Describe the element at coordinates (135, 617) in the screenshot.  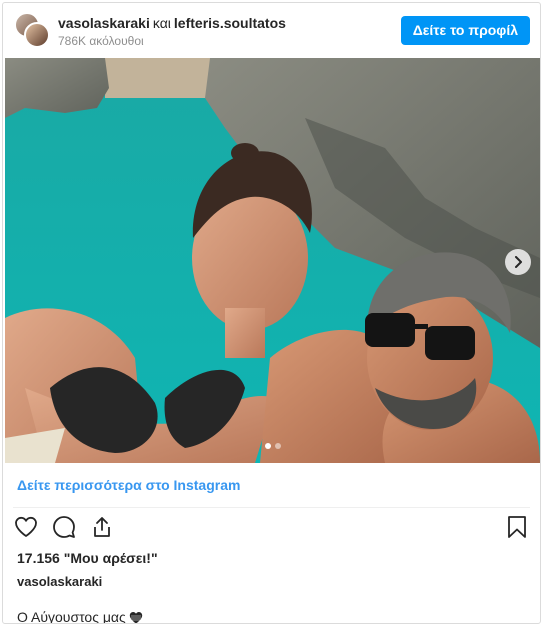
I see `black-heart-icon` at that location.